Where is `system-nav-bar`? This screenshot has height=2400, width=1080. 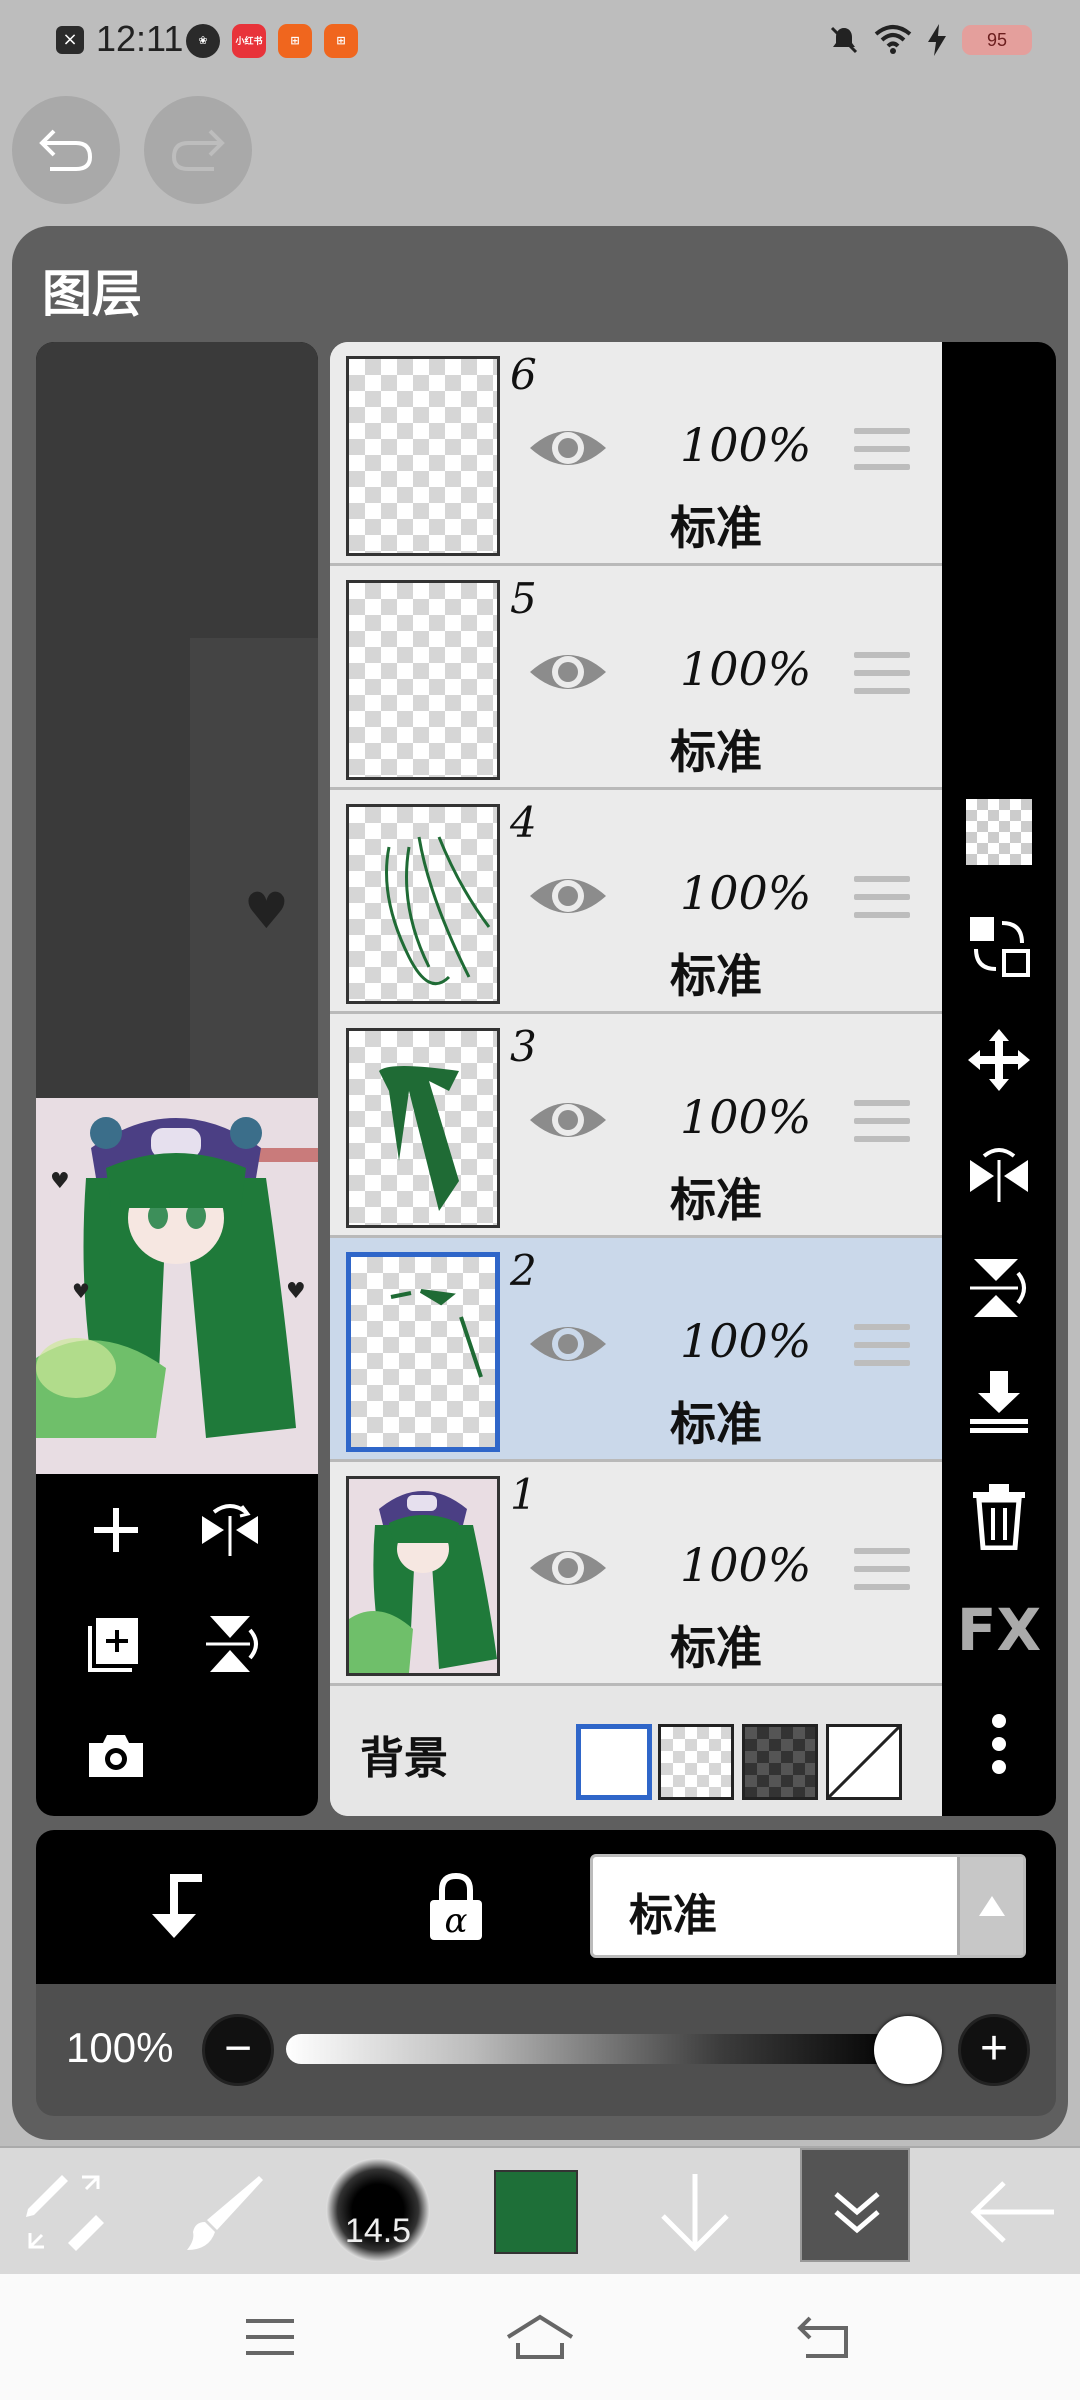
system-nav-bar is located at coordinates (540, 2337).